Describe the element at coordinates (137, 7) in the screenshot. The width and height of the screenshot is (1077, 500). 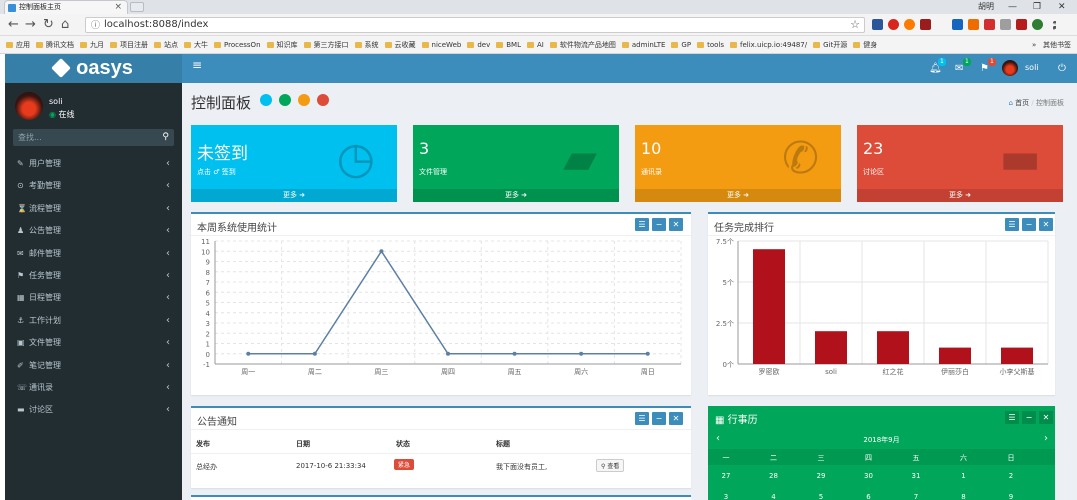
I see `new-tab-button` at that location.